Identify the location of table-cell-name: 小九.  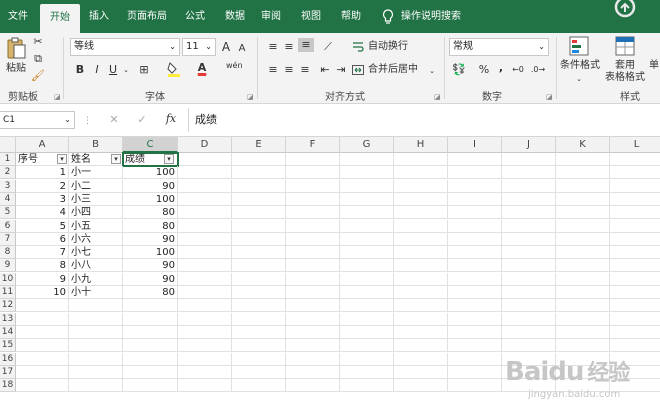
(96, 279).